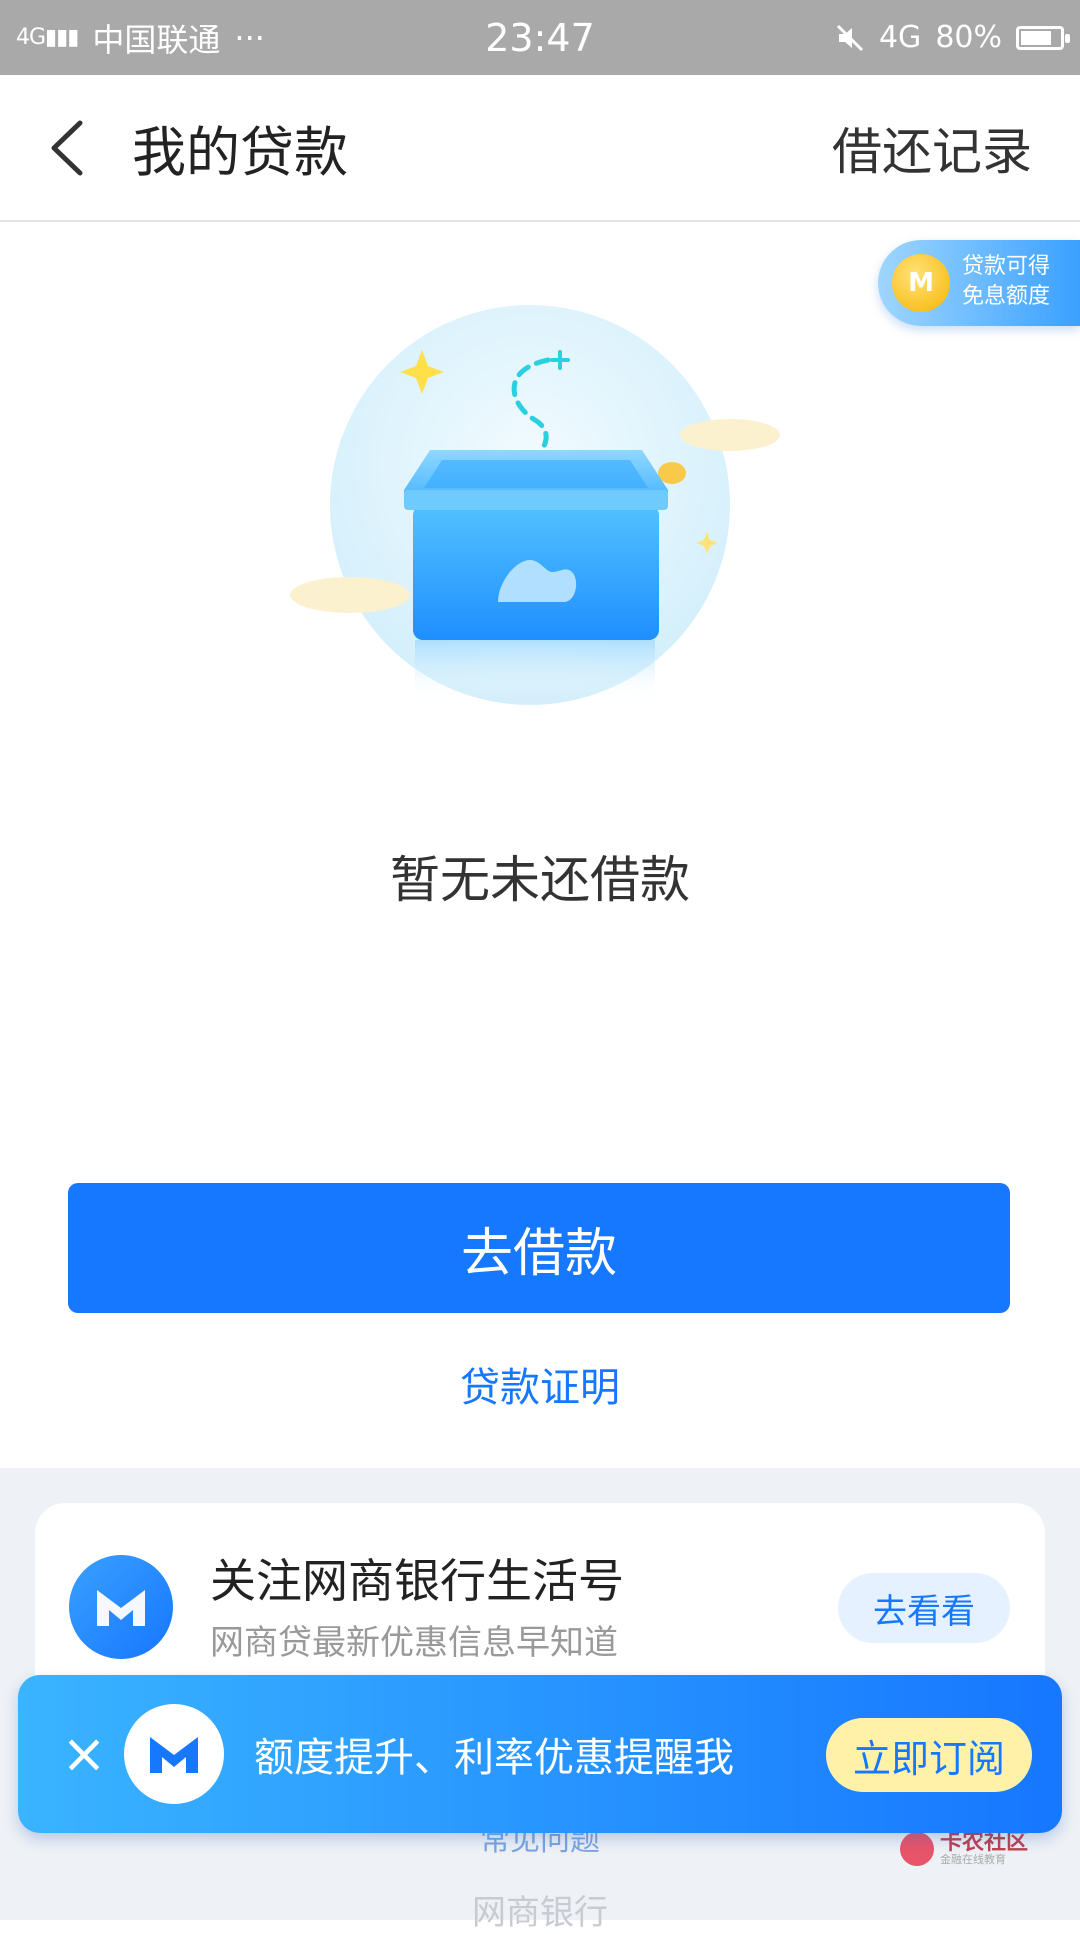  I want to click on subscribe-now-button: 立即订阅, so click(929, 1755).